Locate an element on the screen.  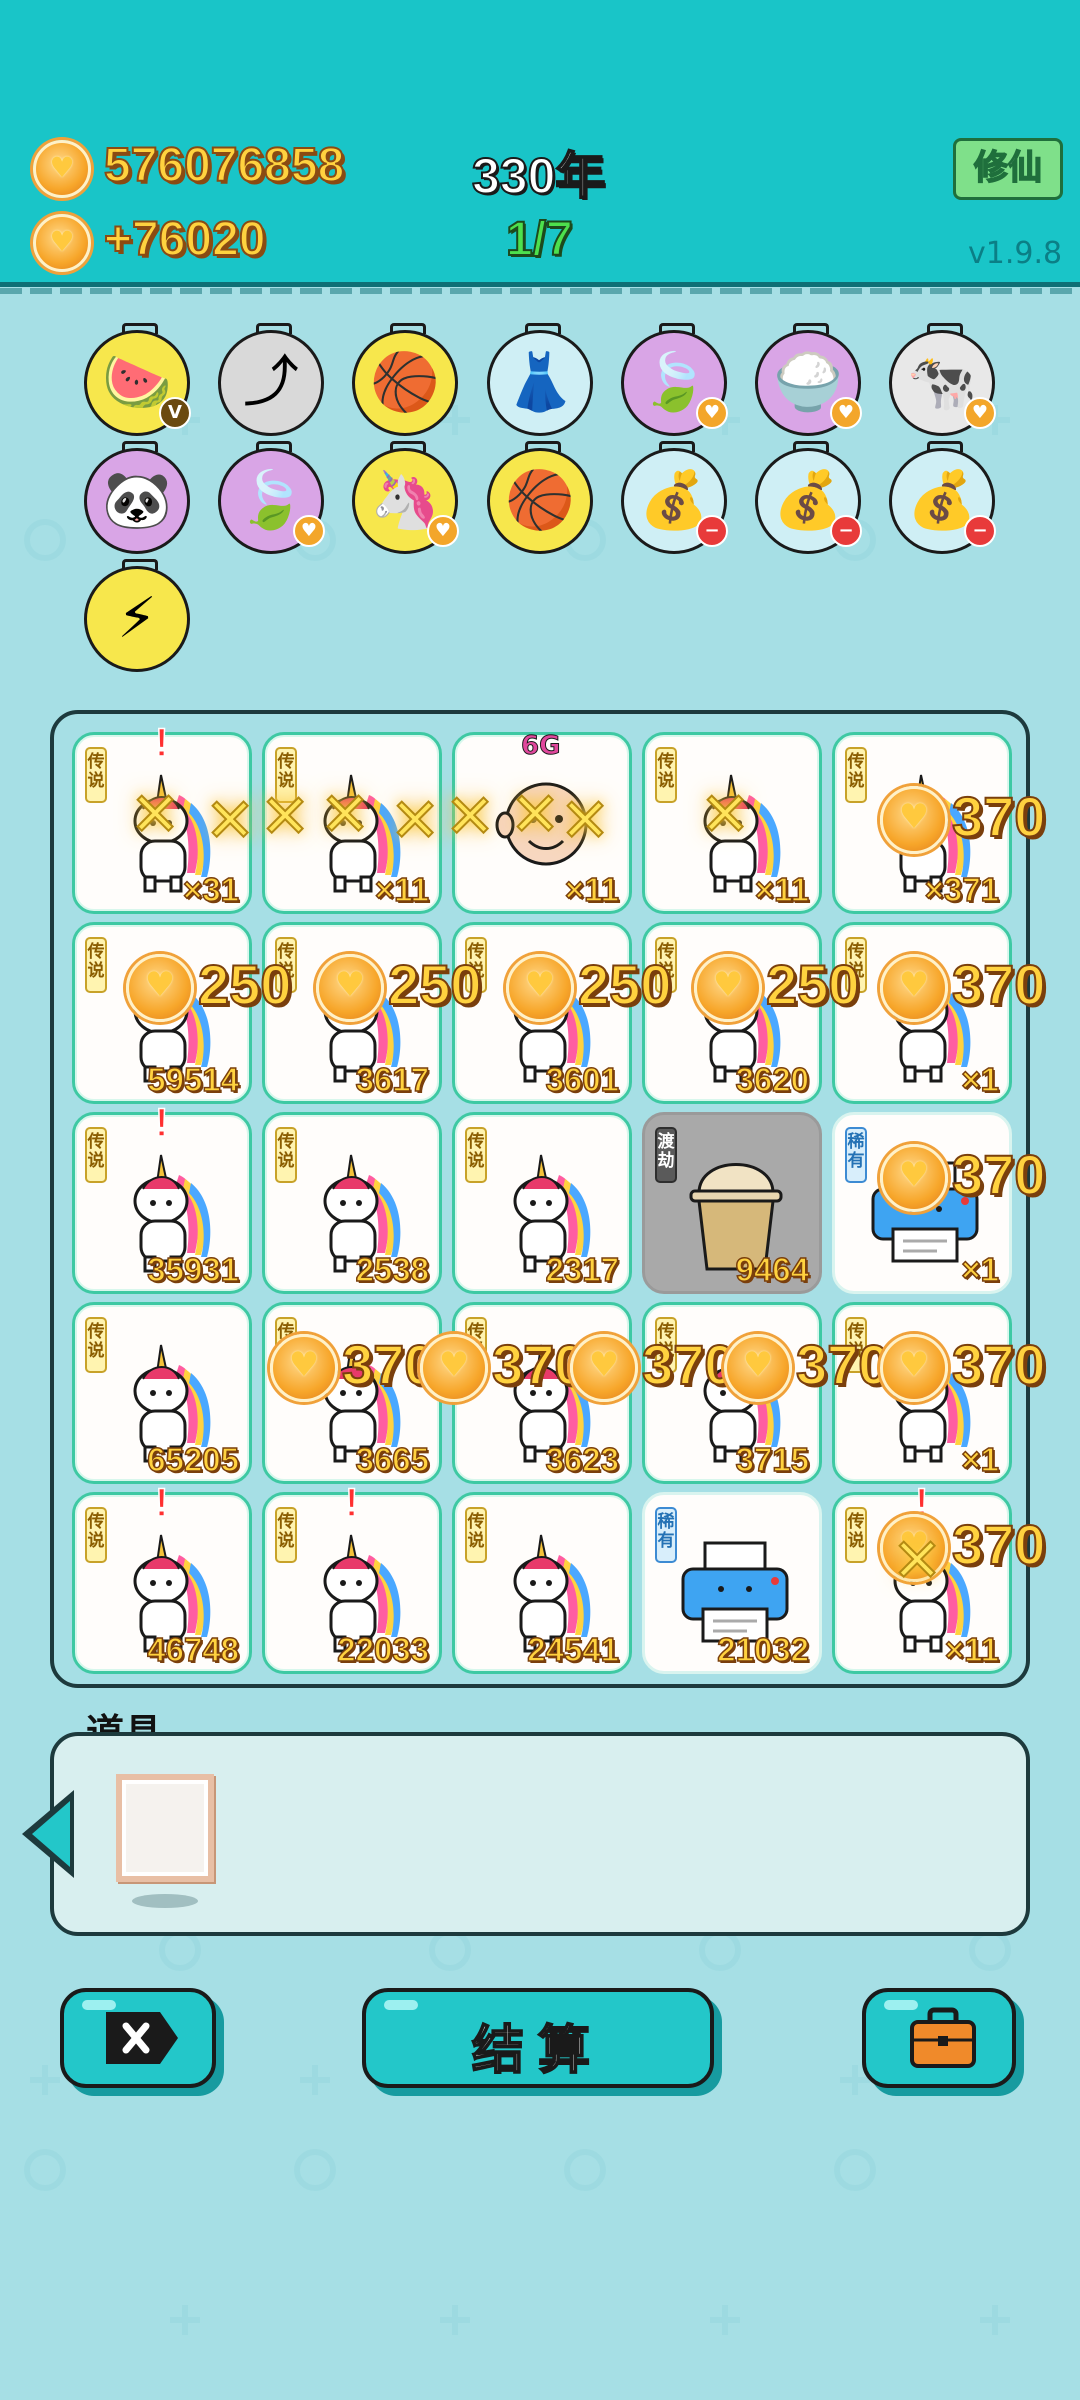
years-counter: 330年 is located at coordinates (538, 176).